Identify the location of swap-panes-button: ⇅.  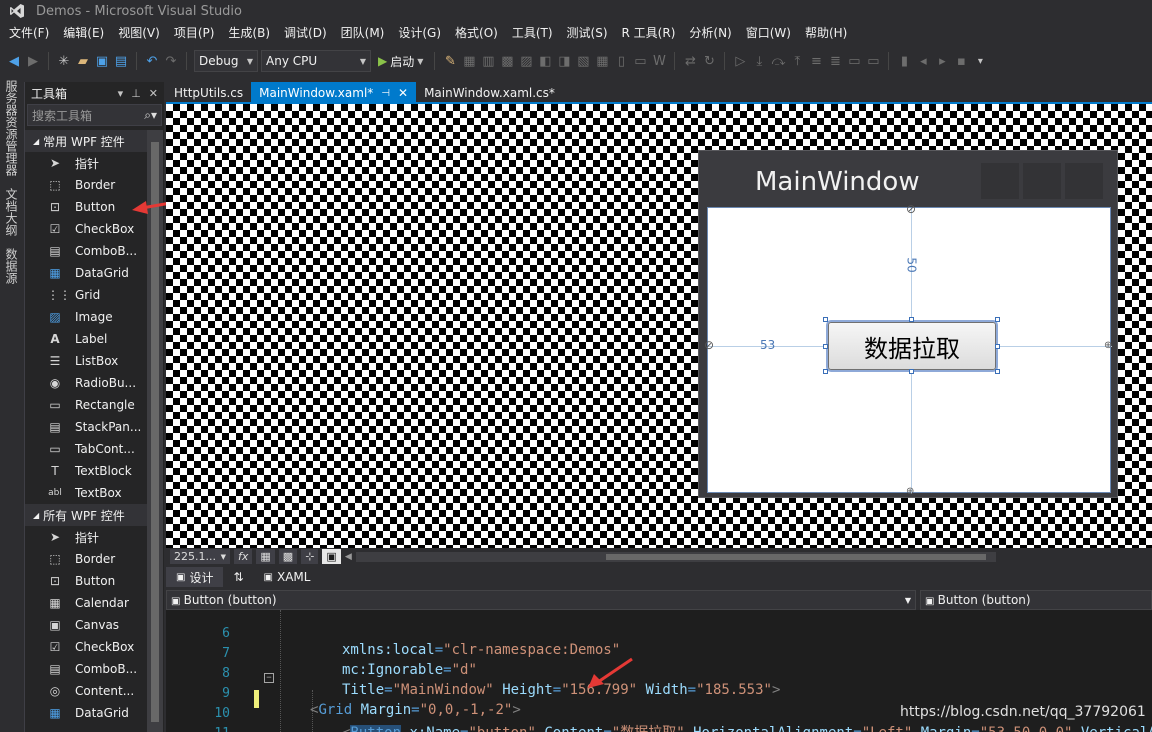
(238, 577).